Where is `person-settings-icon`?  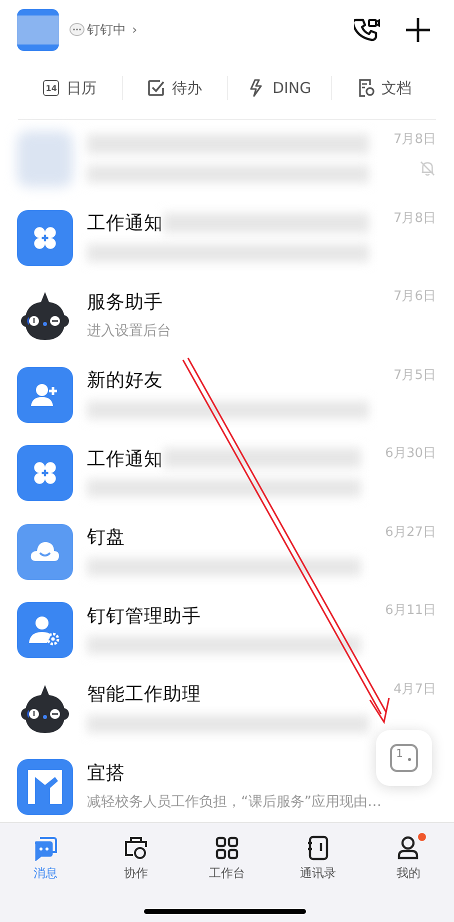 person-settings-icon is located at coordinates (45, 630).